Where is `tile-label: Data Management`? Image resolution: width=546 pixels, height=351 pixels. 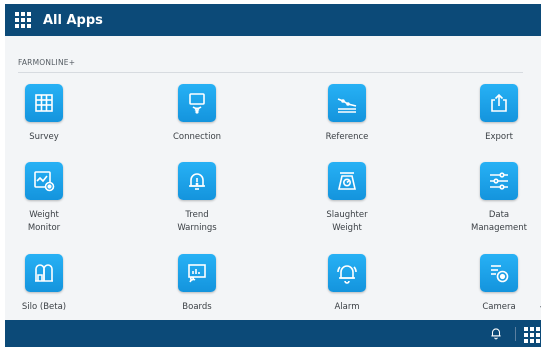
tile-label: Data Management is located at coordinates (499, 221).